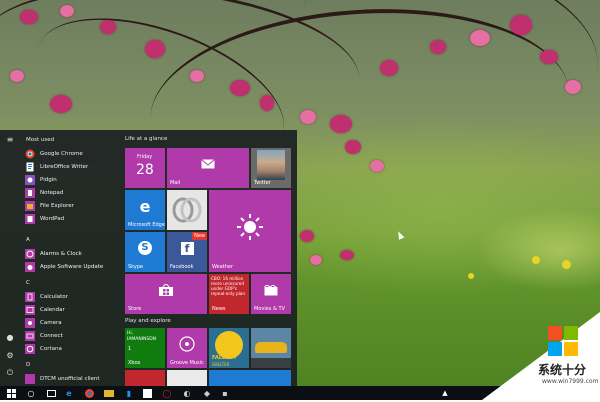 The height and width of the screenshot is (402, 600). I want to click on tile-movies-tv: Movies & TV, so click(271, 294).